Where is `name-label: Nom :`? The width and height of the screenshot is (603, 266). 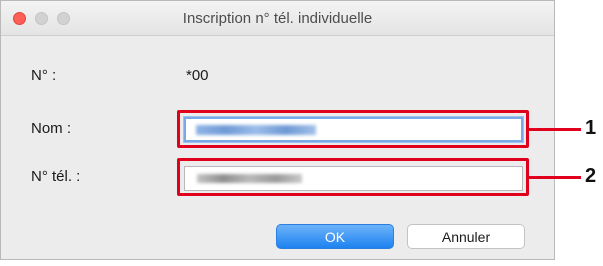
name-label: Nom : is located at coordinates (51, 128).